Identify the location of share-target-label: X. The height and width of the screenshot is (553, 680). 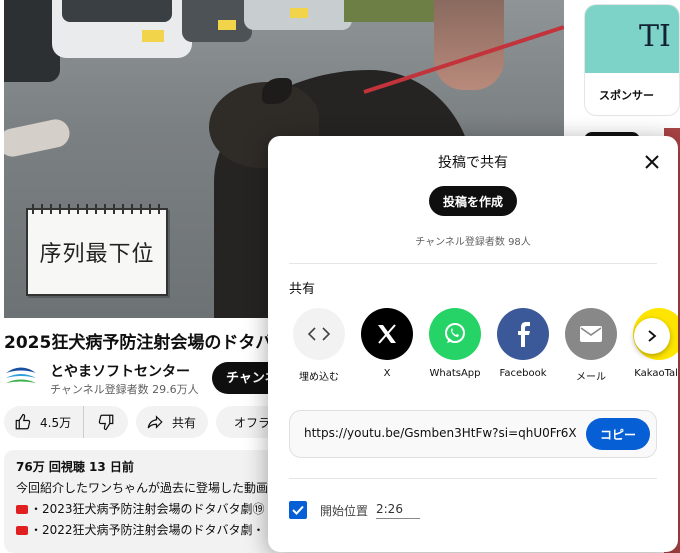
(387, 373).